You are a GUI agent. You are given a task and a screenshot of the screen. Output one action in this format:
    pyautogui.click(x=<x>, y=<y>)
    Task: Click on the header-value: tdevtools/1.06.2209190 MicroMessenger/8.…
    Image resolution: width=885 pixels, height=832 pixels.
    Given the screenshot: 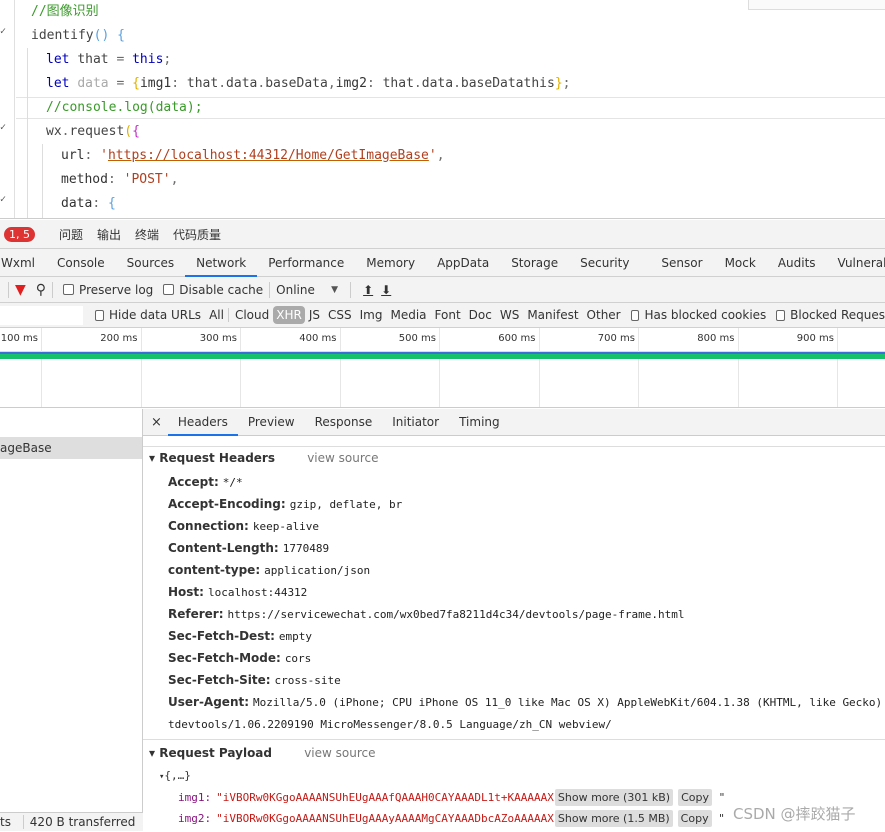 What is the action you would take?
    pyautogui.click(x=390, y=724)
    